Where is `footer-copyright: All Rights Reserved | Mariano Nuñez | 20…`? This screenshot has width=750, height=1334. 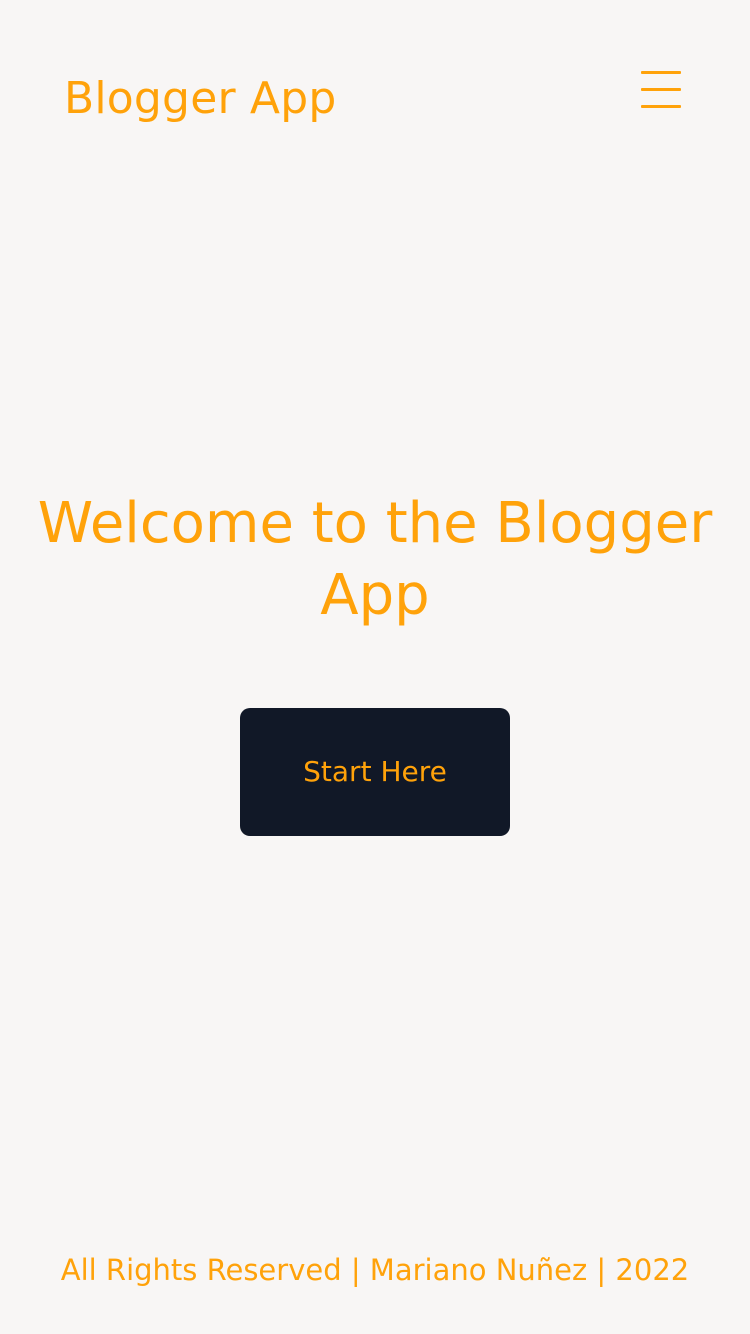 footer-copyright: All Rights Reserved | Mariano Nuñez | 20… is located at coordinates (375, 1270).